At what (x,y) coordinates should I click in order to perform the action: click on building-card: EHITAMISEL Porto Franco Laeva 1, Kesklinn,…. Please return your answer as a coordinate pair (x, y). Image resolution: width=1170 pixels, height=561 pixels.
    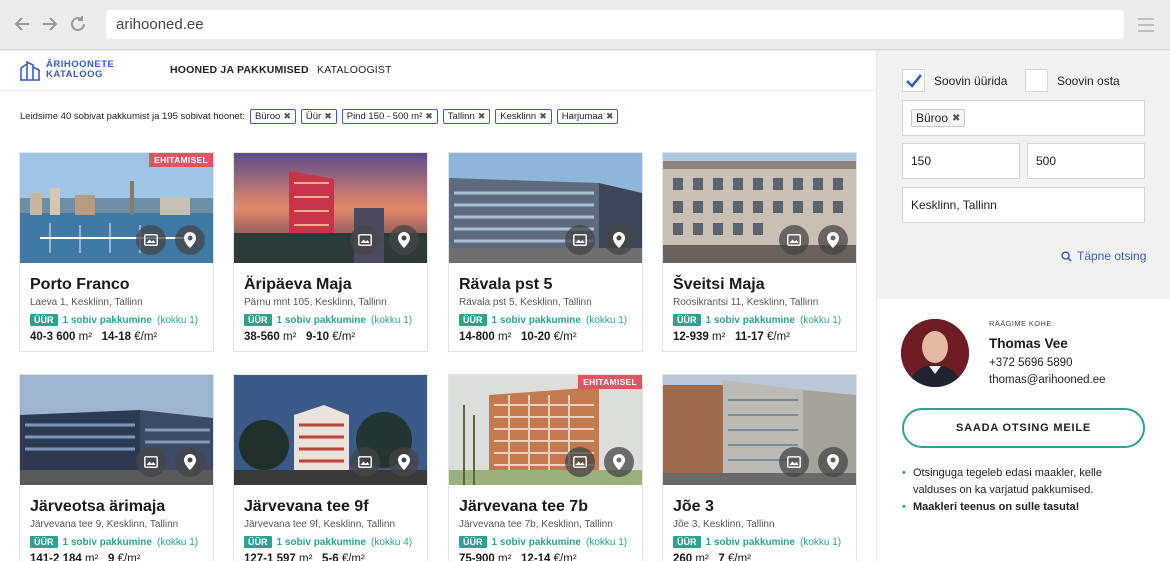
    Looking at the image, I should click on (116, 252).